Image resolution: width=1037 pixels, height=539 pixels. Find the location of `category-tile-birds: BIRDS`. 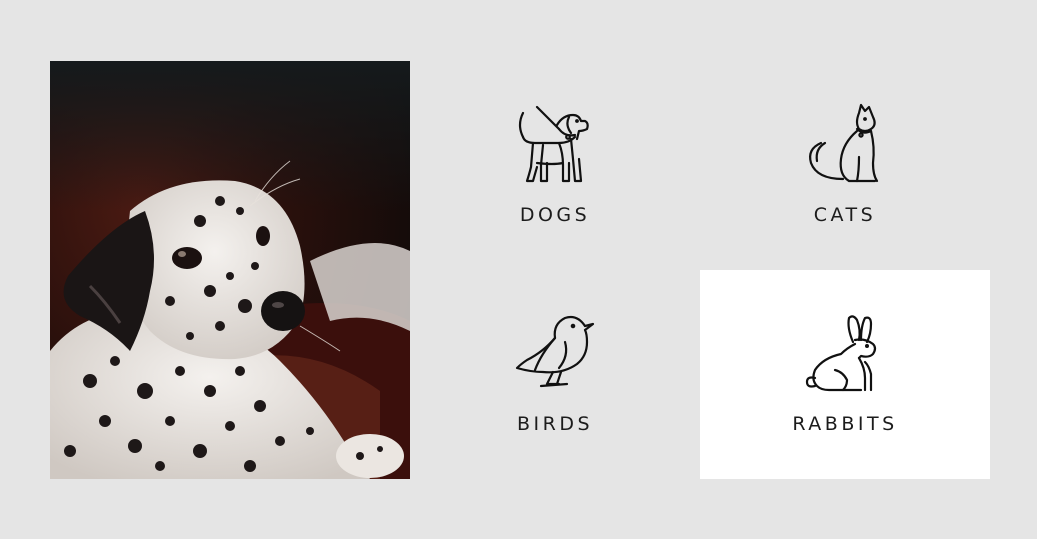

category-tile-birds: BIRDS is located at coordinates (555, 374).